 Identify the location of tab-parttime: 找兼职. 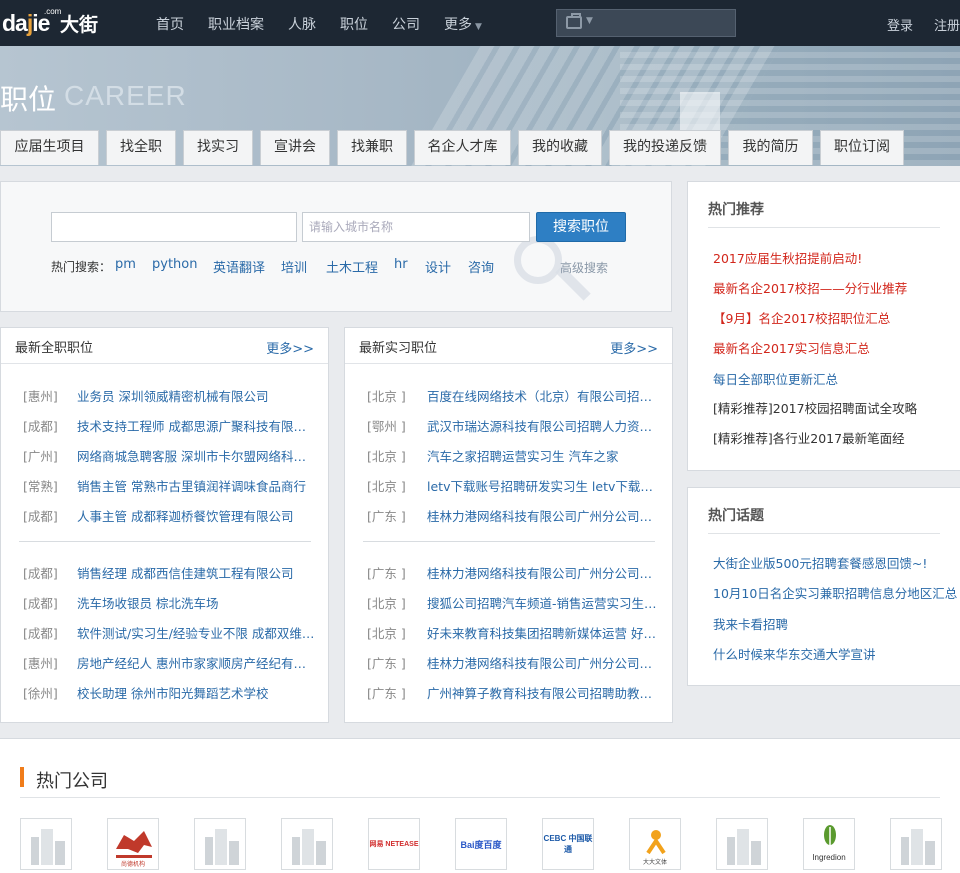
(372, 147).